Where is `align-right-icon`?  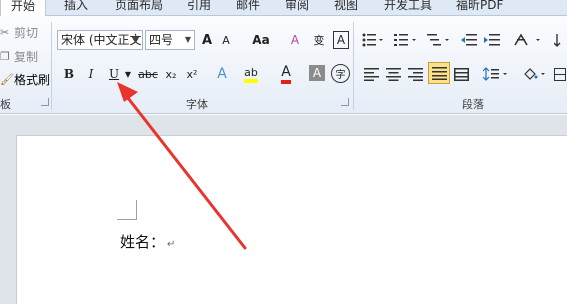 align-right-icon is located at coordinates (415, 74).